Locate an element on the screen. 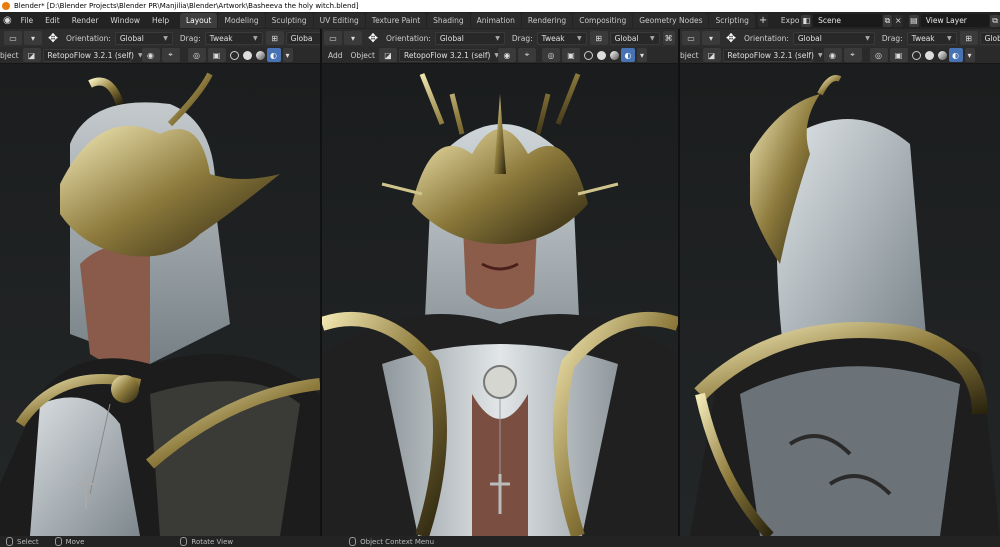  add-workspace-button: + is located at coordinates (763, 20).